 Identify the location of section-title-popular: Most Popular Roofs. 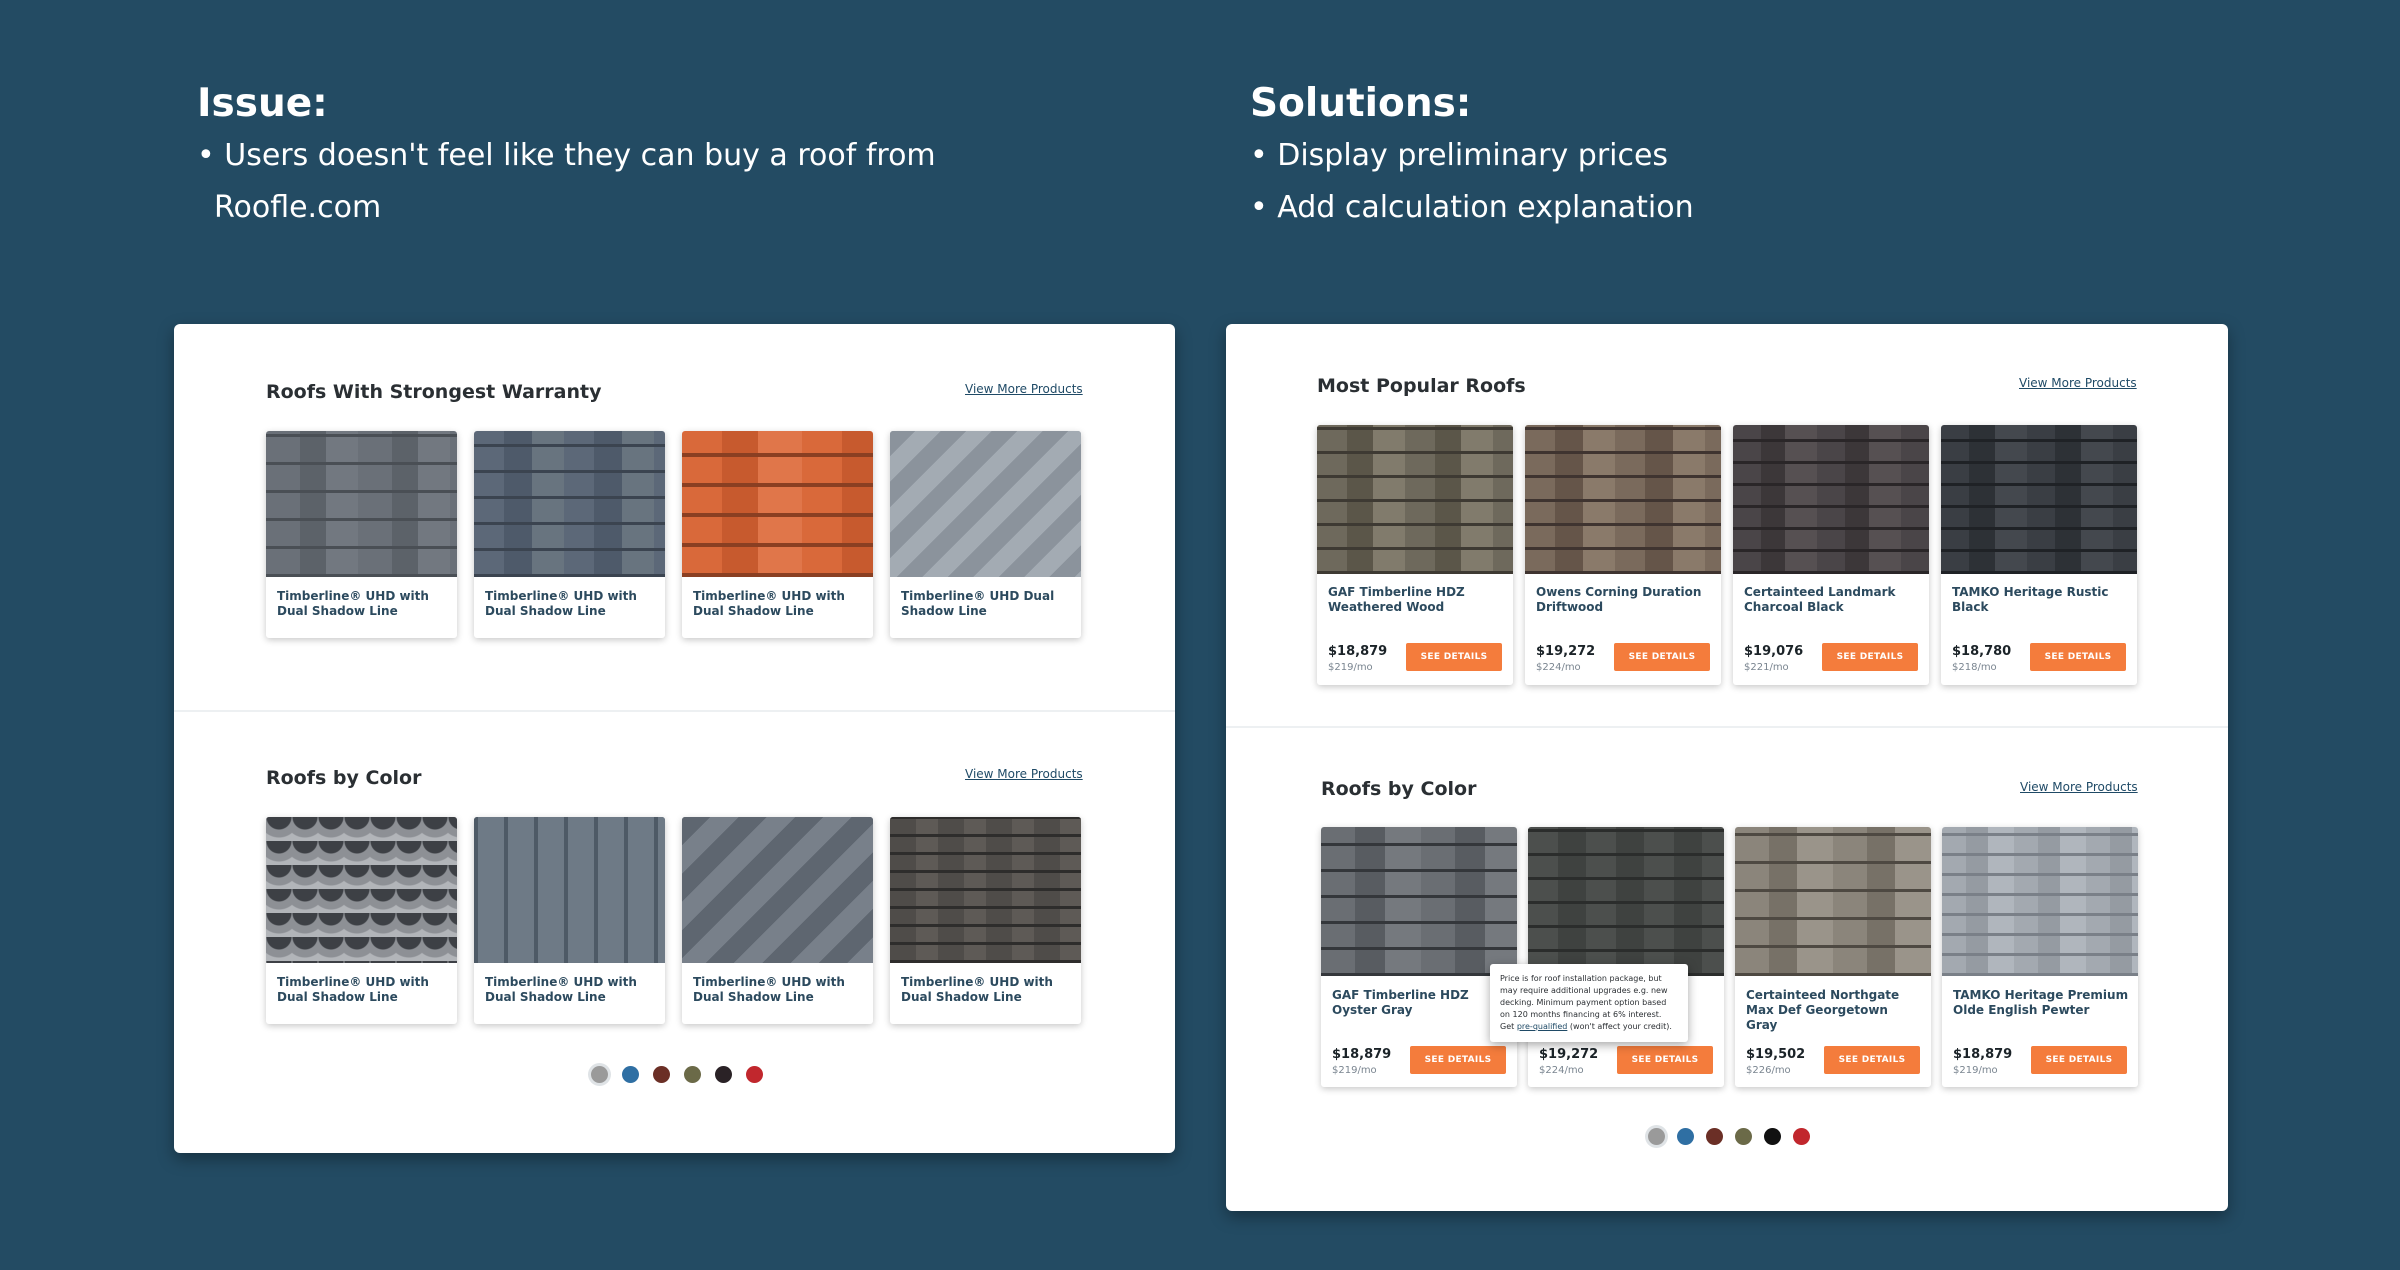
(1421, 386).